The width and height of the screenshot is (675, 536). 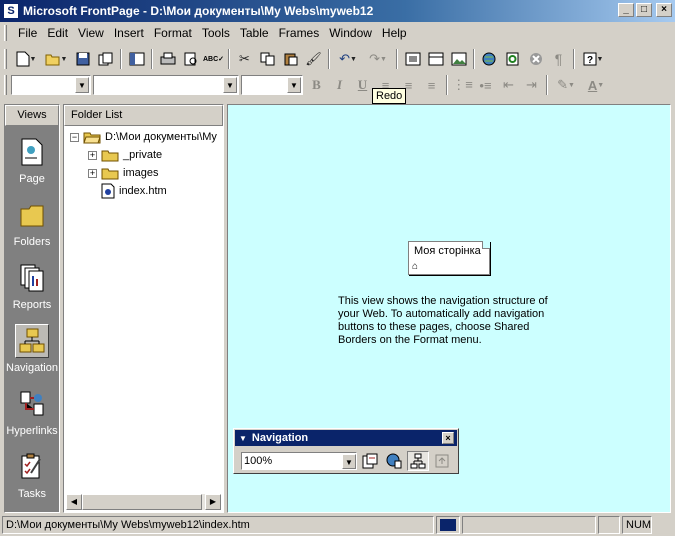 What do you see at coordinates (394, 33) in the screenshot?
I see `menu-help: Help` at bounding box center [394, 33].